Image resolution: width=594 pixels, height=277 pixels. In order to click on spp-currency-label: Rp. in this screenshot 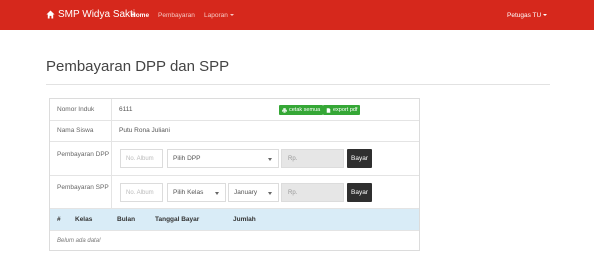, I will do `click(293, 192)`.